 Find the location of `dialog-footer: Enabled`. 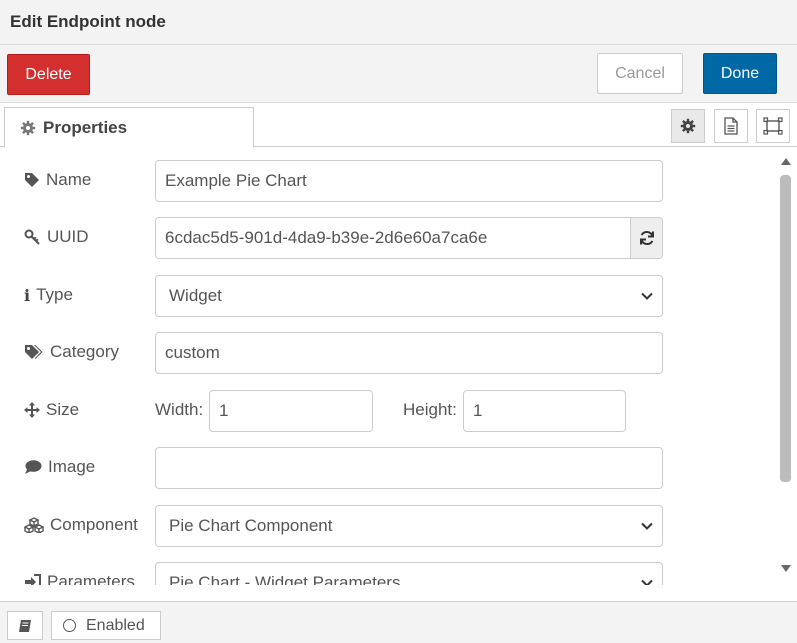

dialog-footer: Enabled is located at coordinates (398, 622).